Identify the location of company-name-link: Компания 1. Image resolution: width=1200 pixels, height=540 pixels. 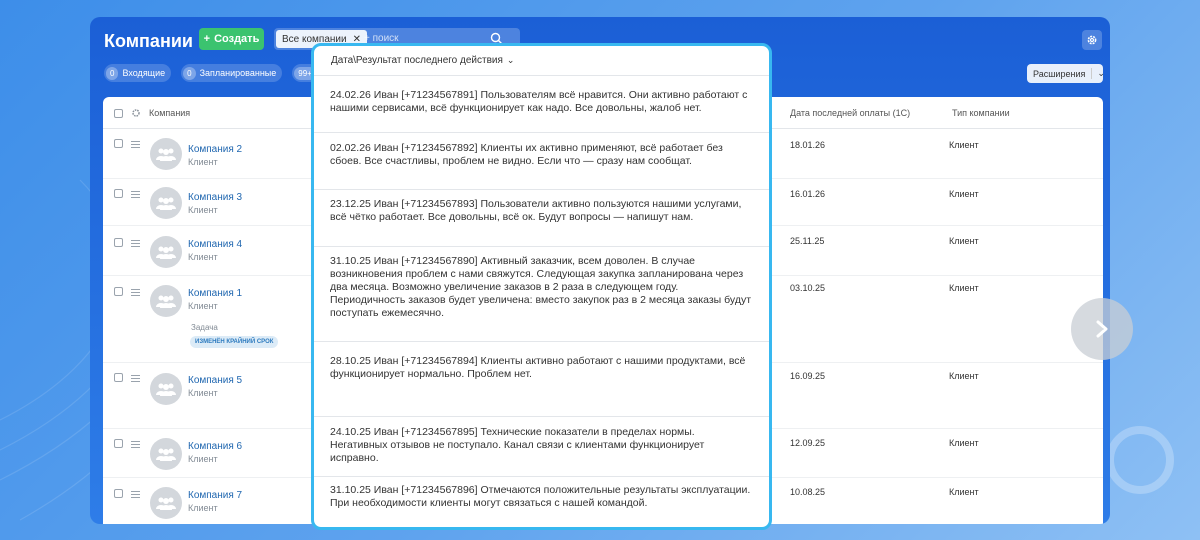
(215, 293).